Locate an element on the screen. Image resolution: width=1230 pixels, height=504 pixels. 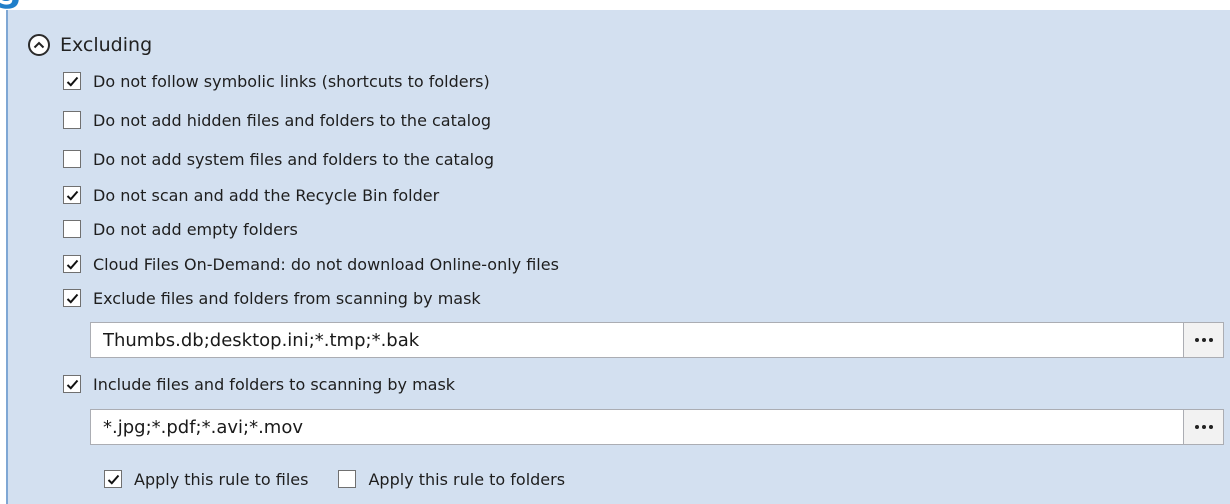
heading-fragment: g is located at coordinates (24, 5).